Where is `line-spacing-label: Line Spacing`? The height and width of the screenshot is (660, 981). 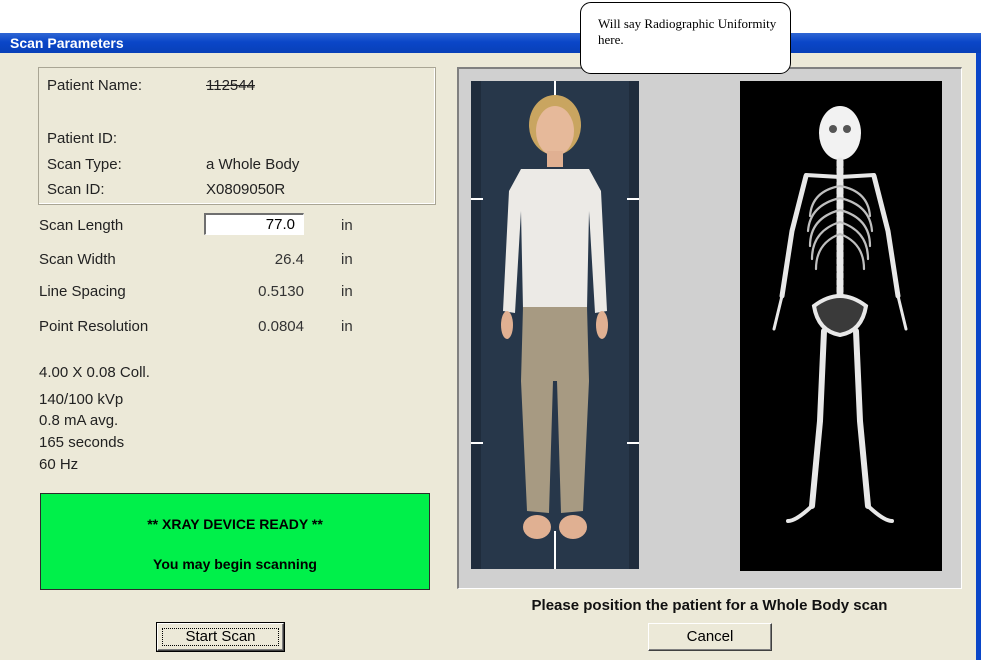
line-spacing-label: Line Spacing is located at coordinates (82, 291).